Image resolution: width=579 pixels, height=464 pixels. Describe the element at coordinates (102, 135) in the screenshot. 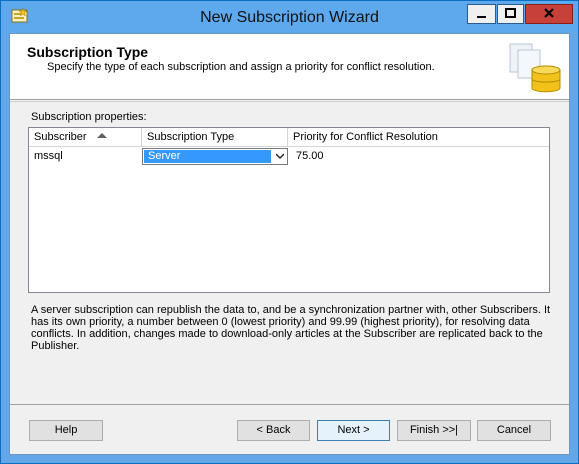

I see `sort-ascending-icon` at that location.